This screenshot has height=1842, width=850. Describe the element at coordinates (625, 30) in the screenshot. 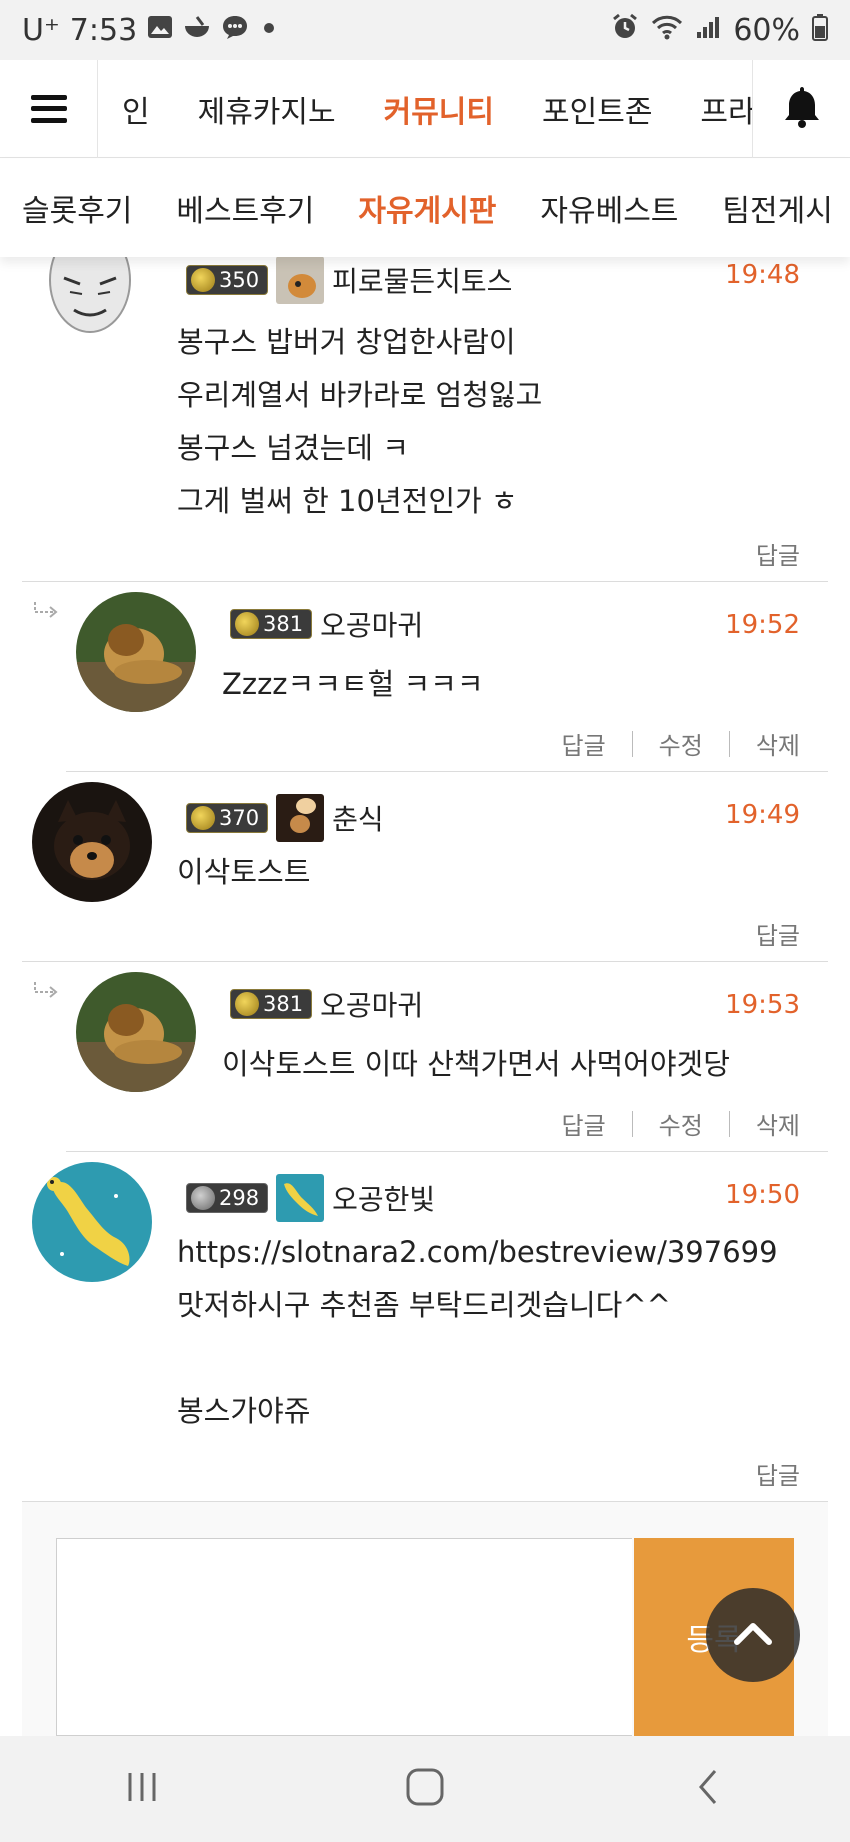

I see `alarm-icon` at that location.